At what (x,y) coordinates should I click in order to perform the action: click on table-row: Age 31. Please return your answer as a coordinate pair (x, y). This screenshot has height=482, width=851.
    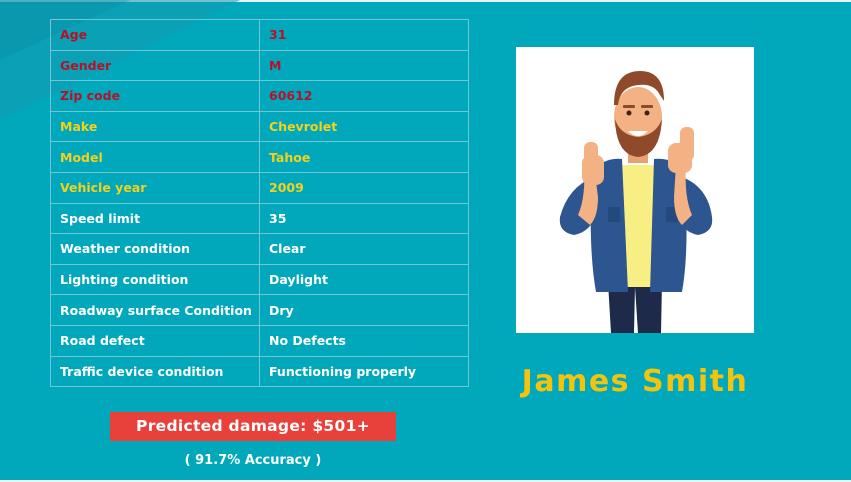
    Looking at the image, I should click on (259, 35).